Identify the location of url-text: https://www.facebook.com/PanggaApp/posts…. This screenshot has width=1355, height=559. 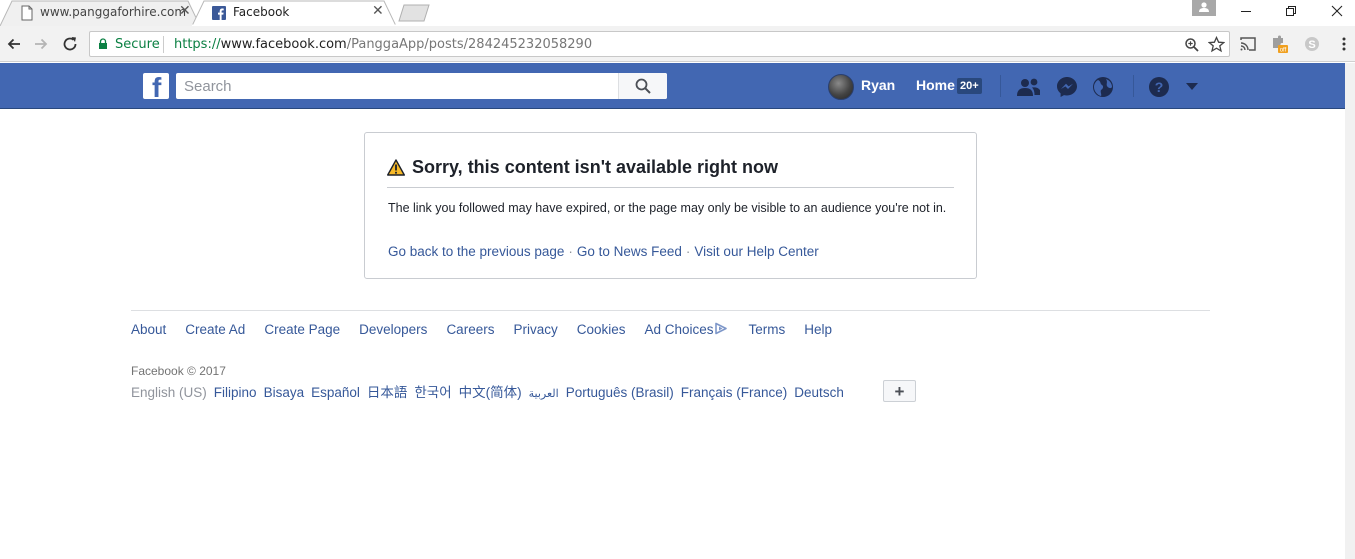
(383, 44).